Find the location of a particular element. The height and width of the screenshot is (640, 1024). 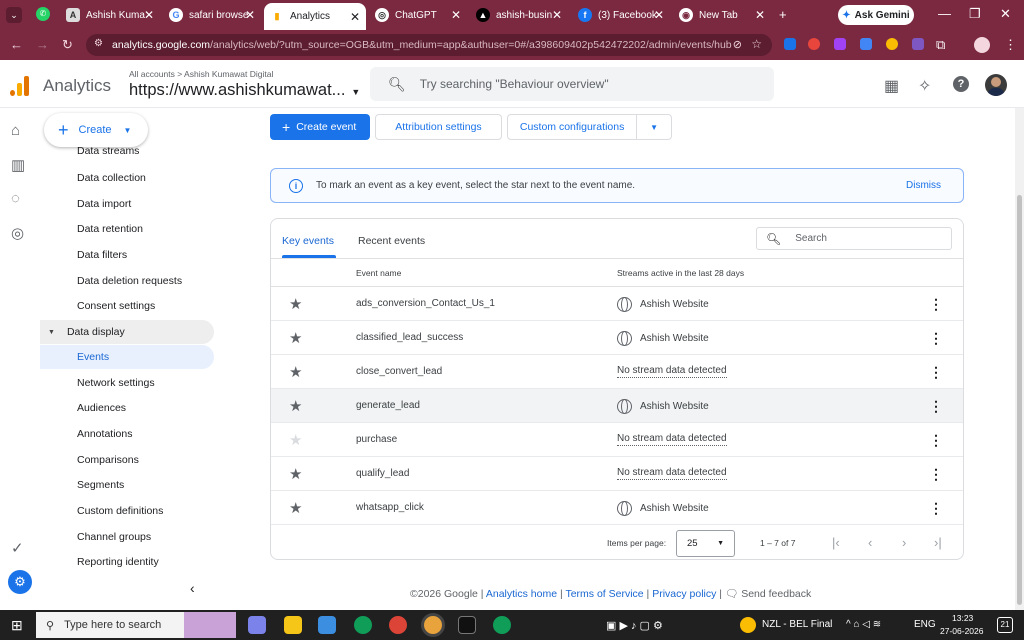

tab-analytics: ▮ Analytics ✕ is located at coordinates (315, 16).